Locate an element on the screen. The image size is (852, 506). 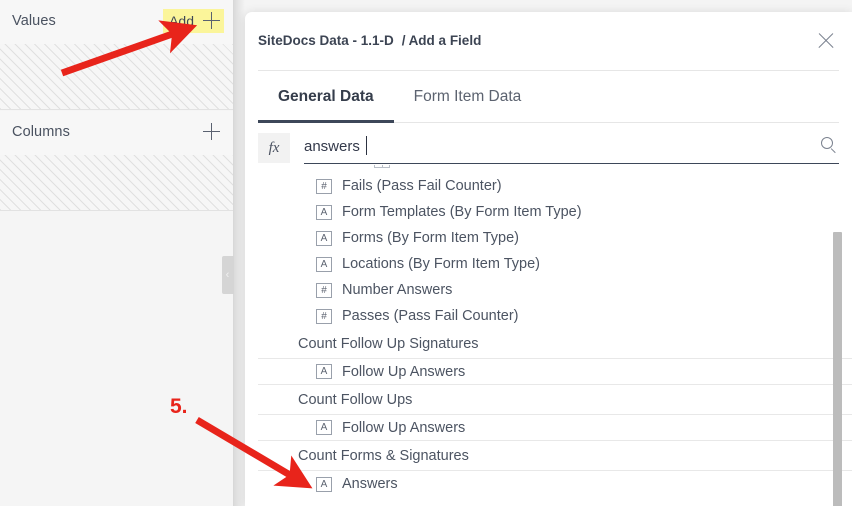
scrollbar-thumb is located at coordinates (837, 369).